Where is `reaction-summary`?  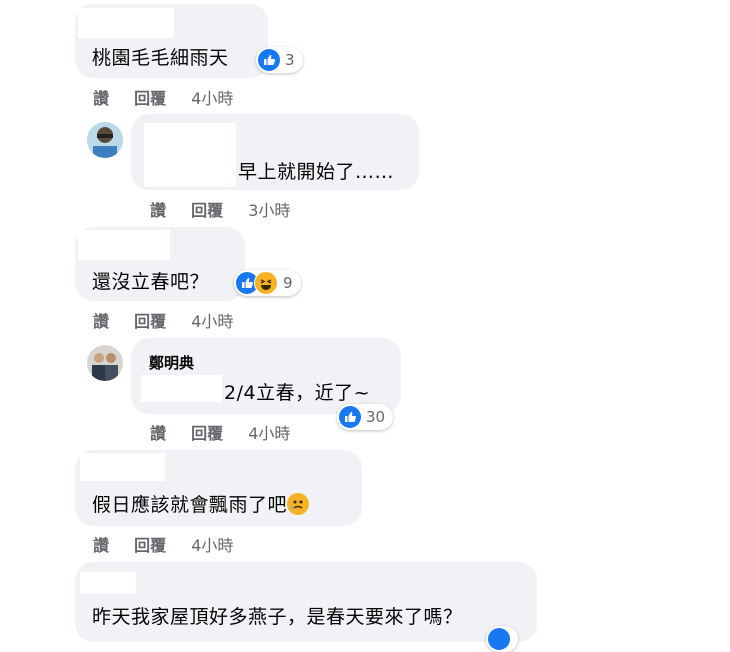 reaction-summary is located at coordinates (502, 639).